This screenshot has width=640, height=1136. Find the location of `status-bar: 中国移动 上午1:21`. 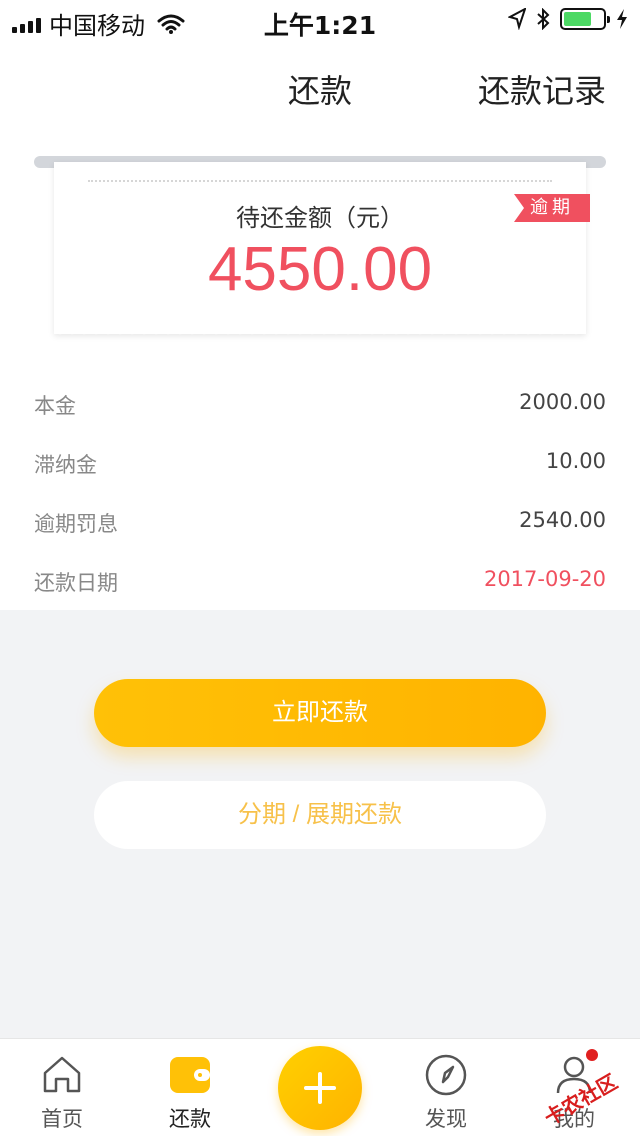

status-bar: 中国移动 上午1:21 is located at coordinates (320, 20).